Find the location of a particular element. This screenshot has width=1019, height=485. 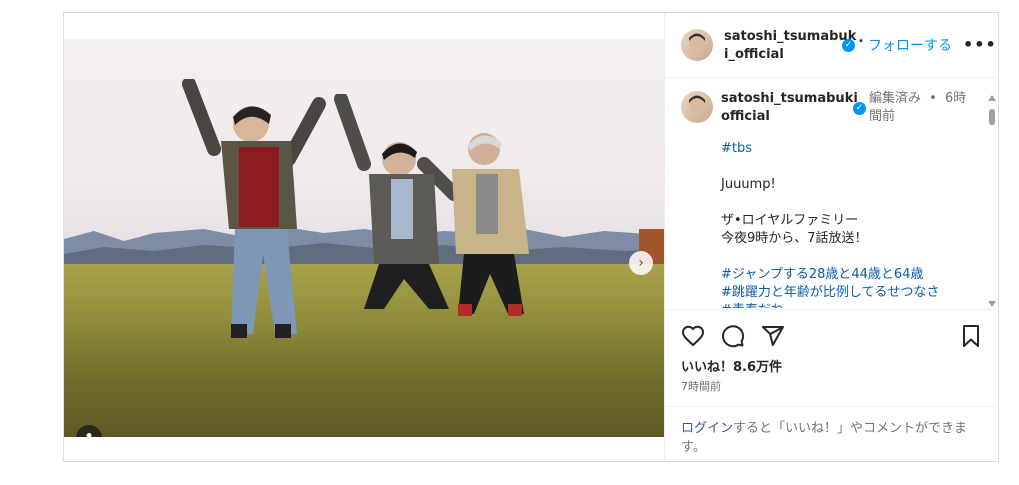

likes-count: いいね！8.6万件 is located at coordinates (731, 365).